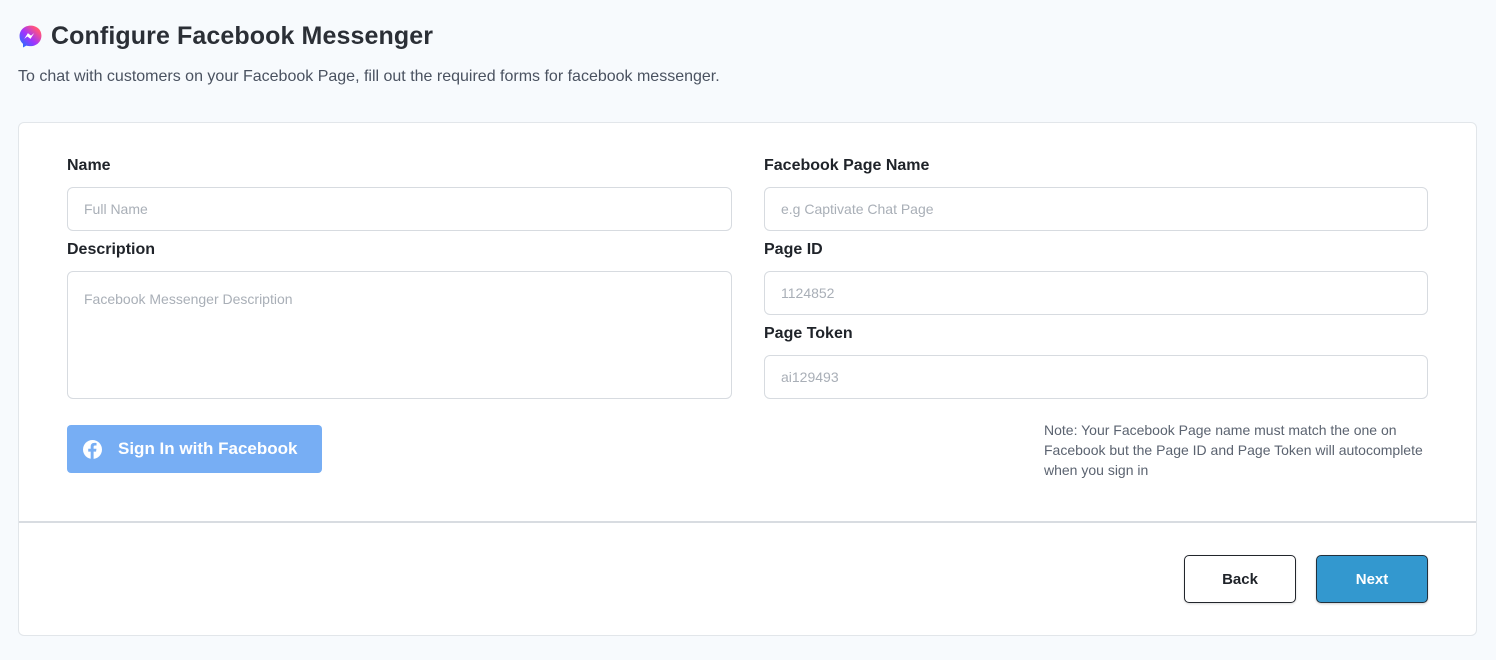  I want to click on back-button: Back, so click(1240, 579).